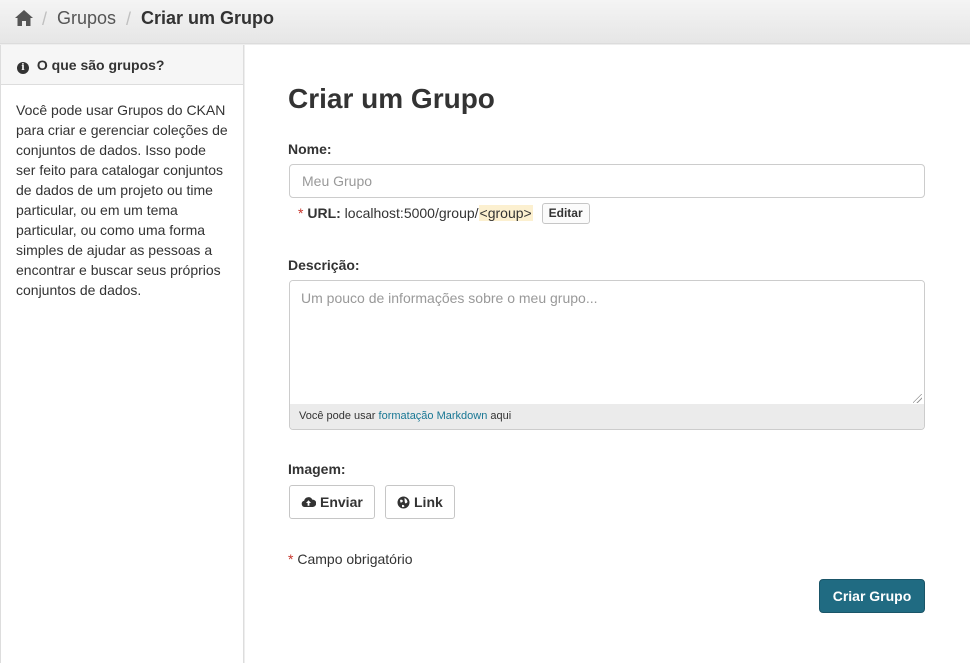 The width and height of the screenshot is (970, 663). What do you see at coordinates (607, 181) in the screenshot?
I see `name-input` at bounding box center [607, 181].